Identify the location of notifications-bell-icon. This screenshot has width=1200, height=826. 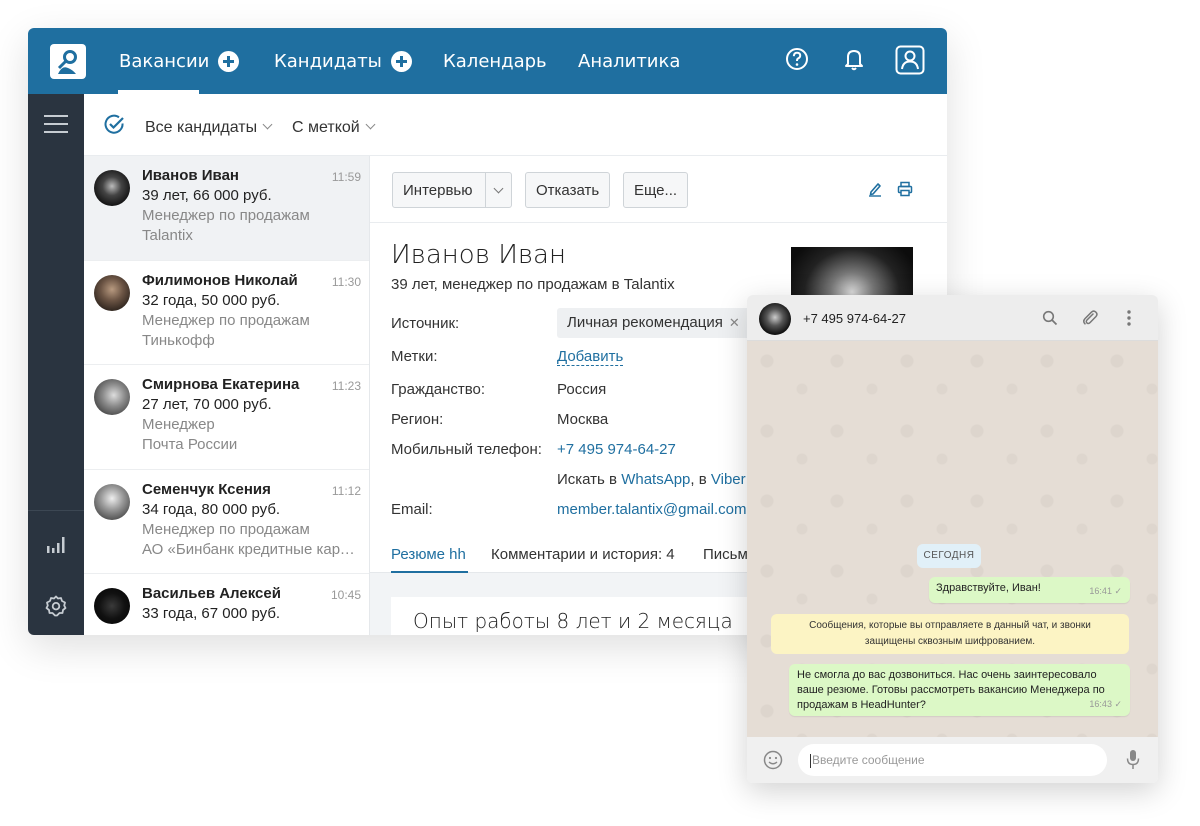
(854, 61).